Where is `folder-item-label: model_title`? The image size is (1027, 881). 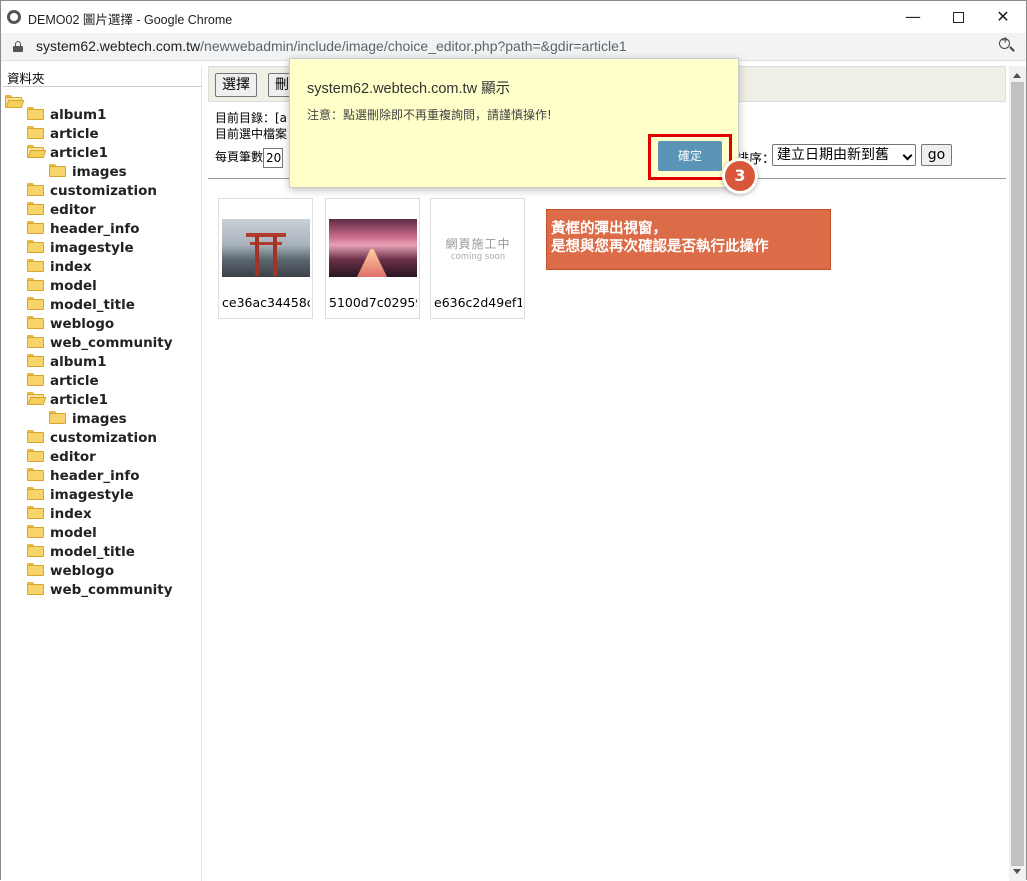
folder-item-label: model_title is located at coordinates (92, 305).